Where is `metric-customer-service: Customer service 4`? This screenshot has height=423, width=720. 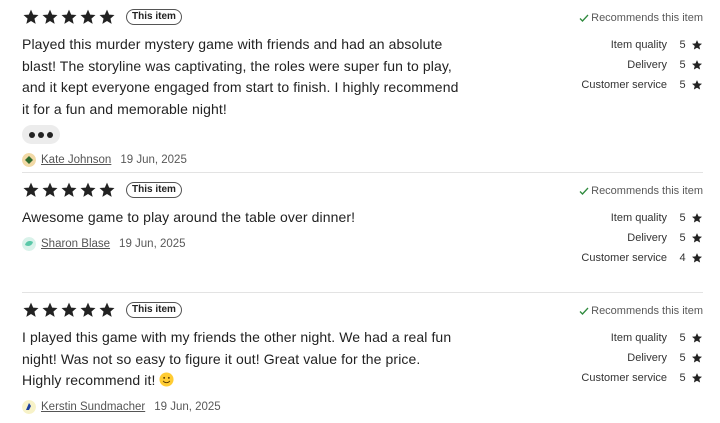 metric-customer-service: Customer service 4 is located at coordinates (641, 258).